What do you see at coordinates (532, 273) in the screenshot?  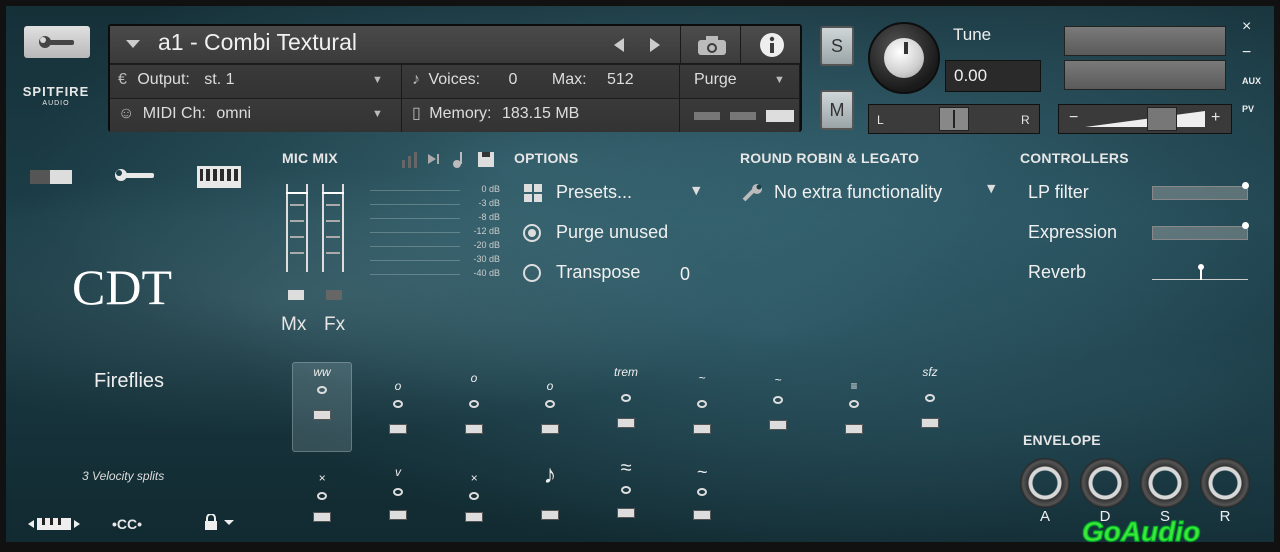 I see `transpose-radio-icon` at bounding box center [532, 273].